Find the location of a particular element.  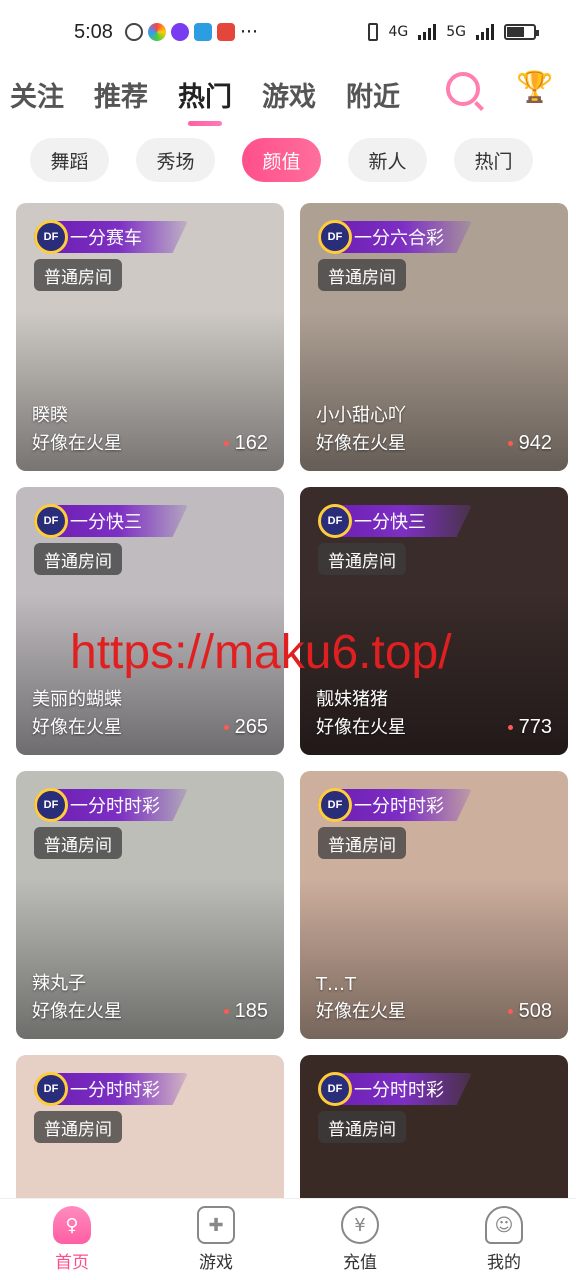

viewer-count-value: 942 is located at coordinates (535, 443).